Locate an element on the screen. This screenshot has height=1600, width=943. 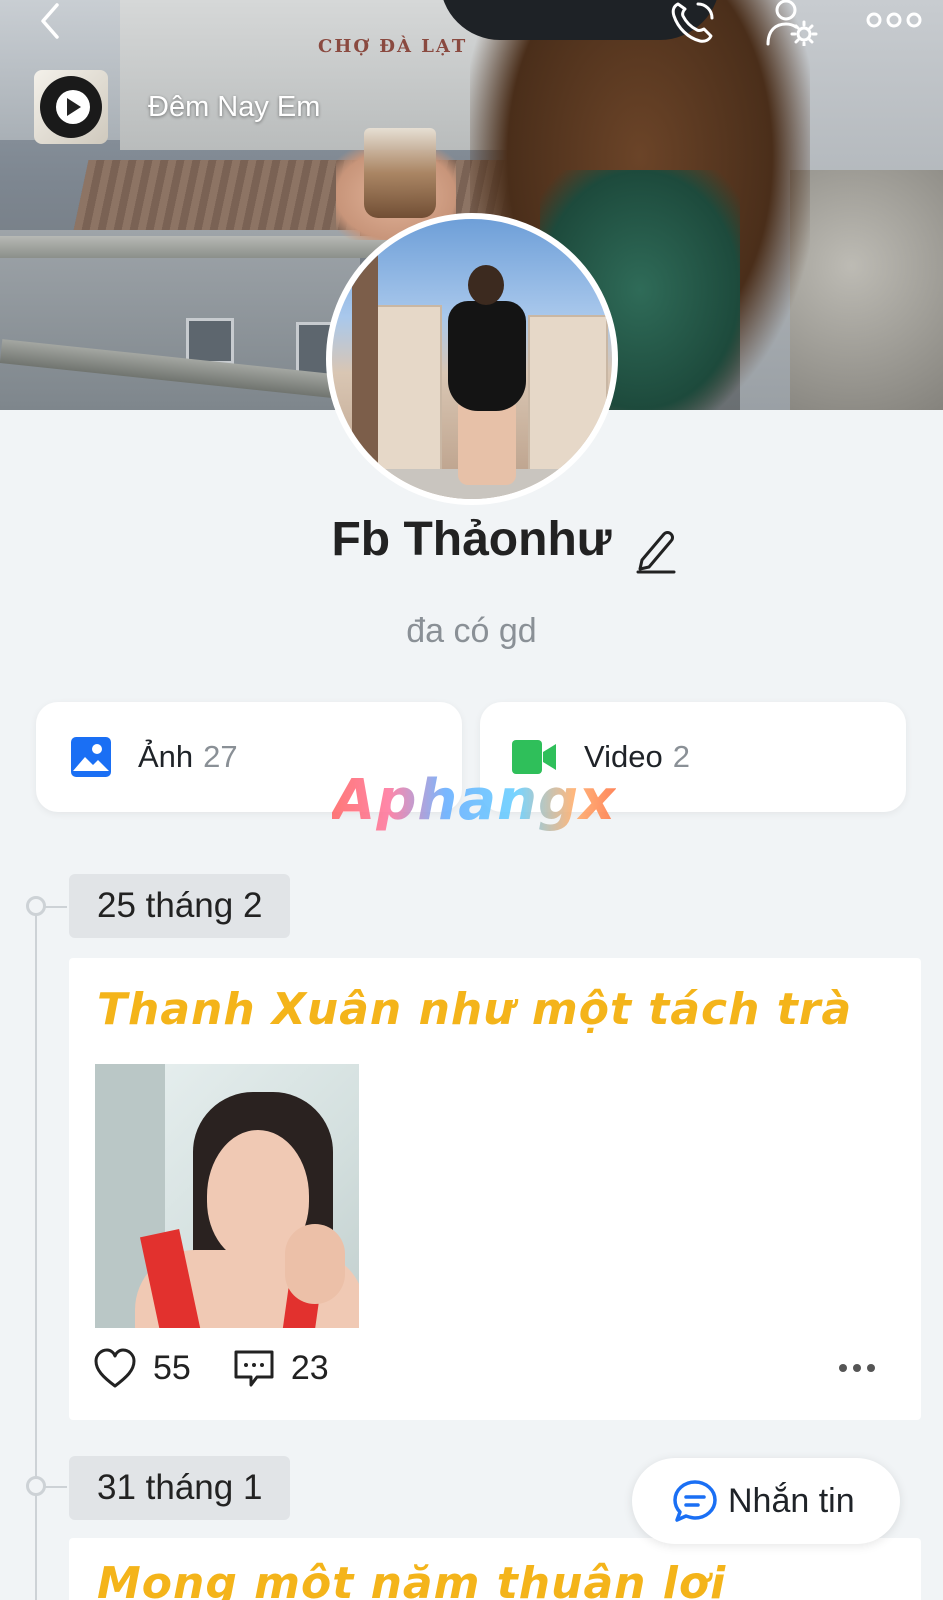
chevron-left-icon is located at coordinates (50, 21).